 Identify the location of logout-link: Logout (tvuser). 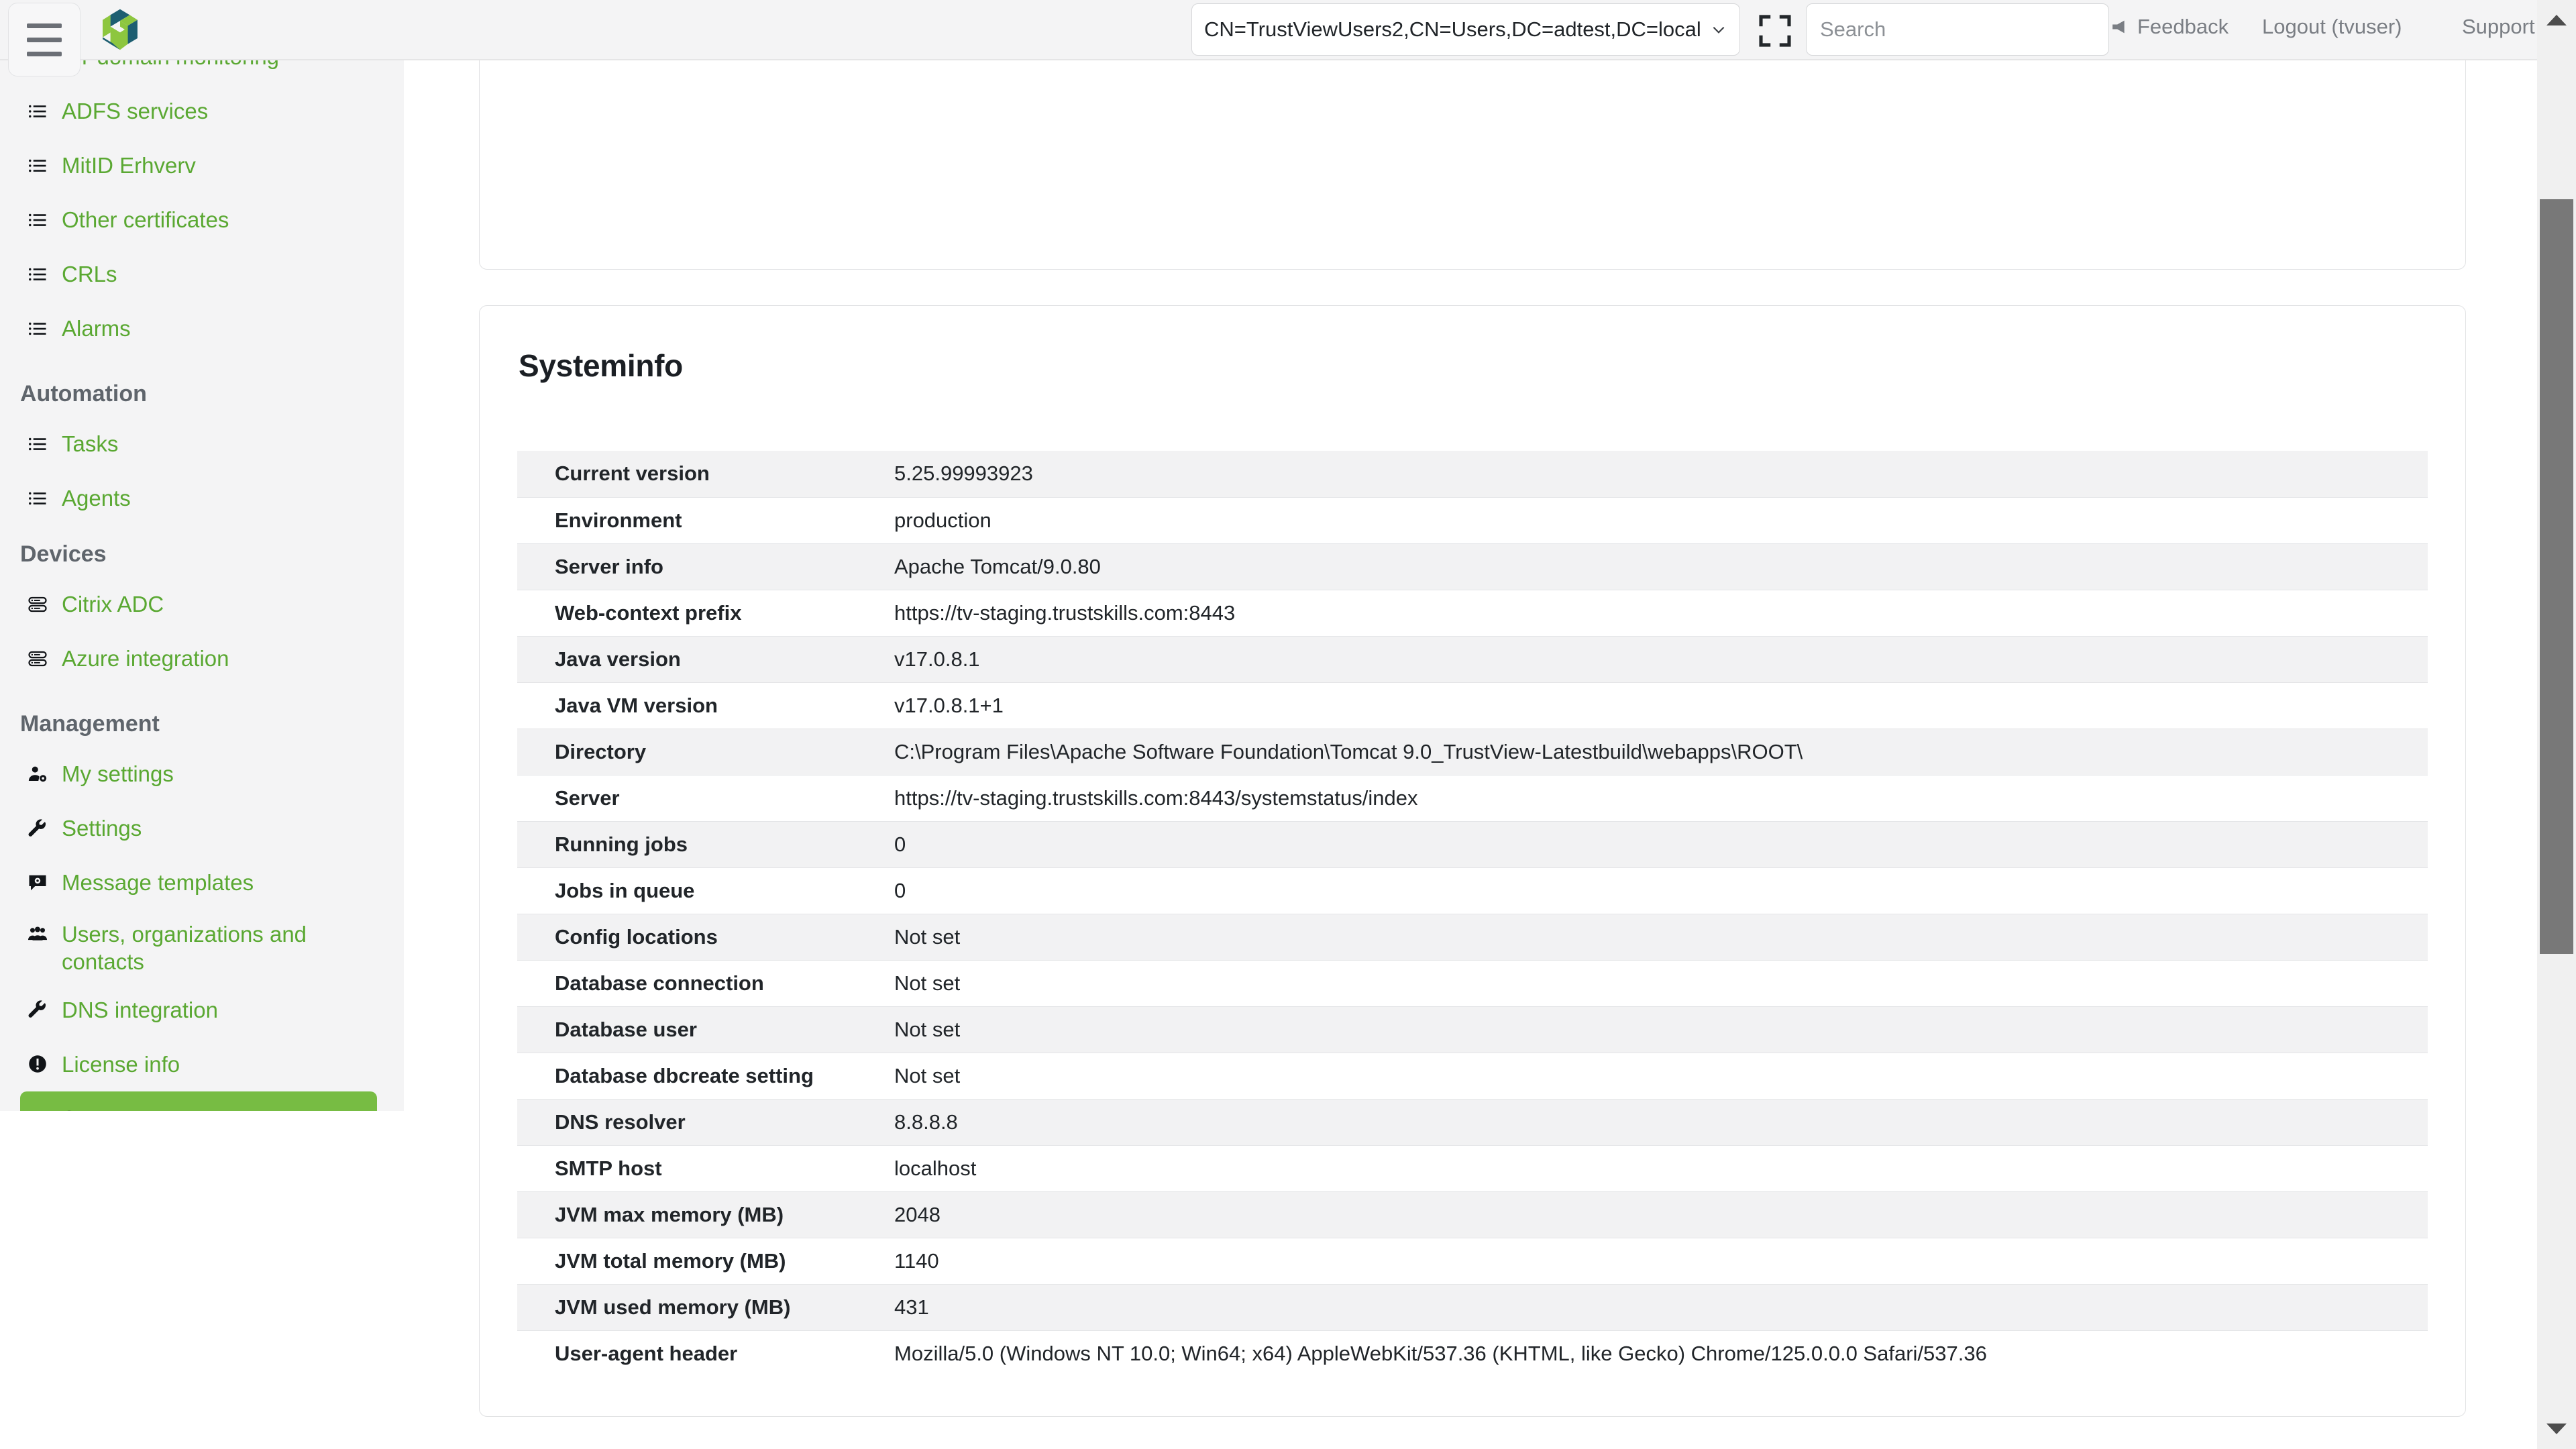
(2332, 27).